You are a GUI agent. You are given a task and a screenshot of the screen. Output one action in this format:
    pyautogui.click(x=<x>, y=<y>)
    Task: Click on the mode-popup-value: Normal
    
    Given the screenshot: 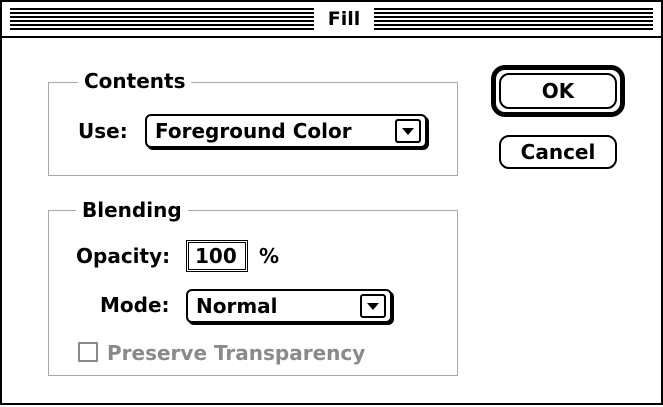 What is the action you would take?
    pyautogui.click(x=237, y=306)
    